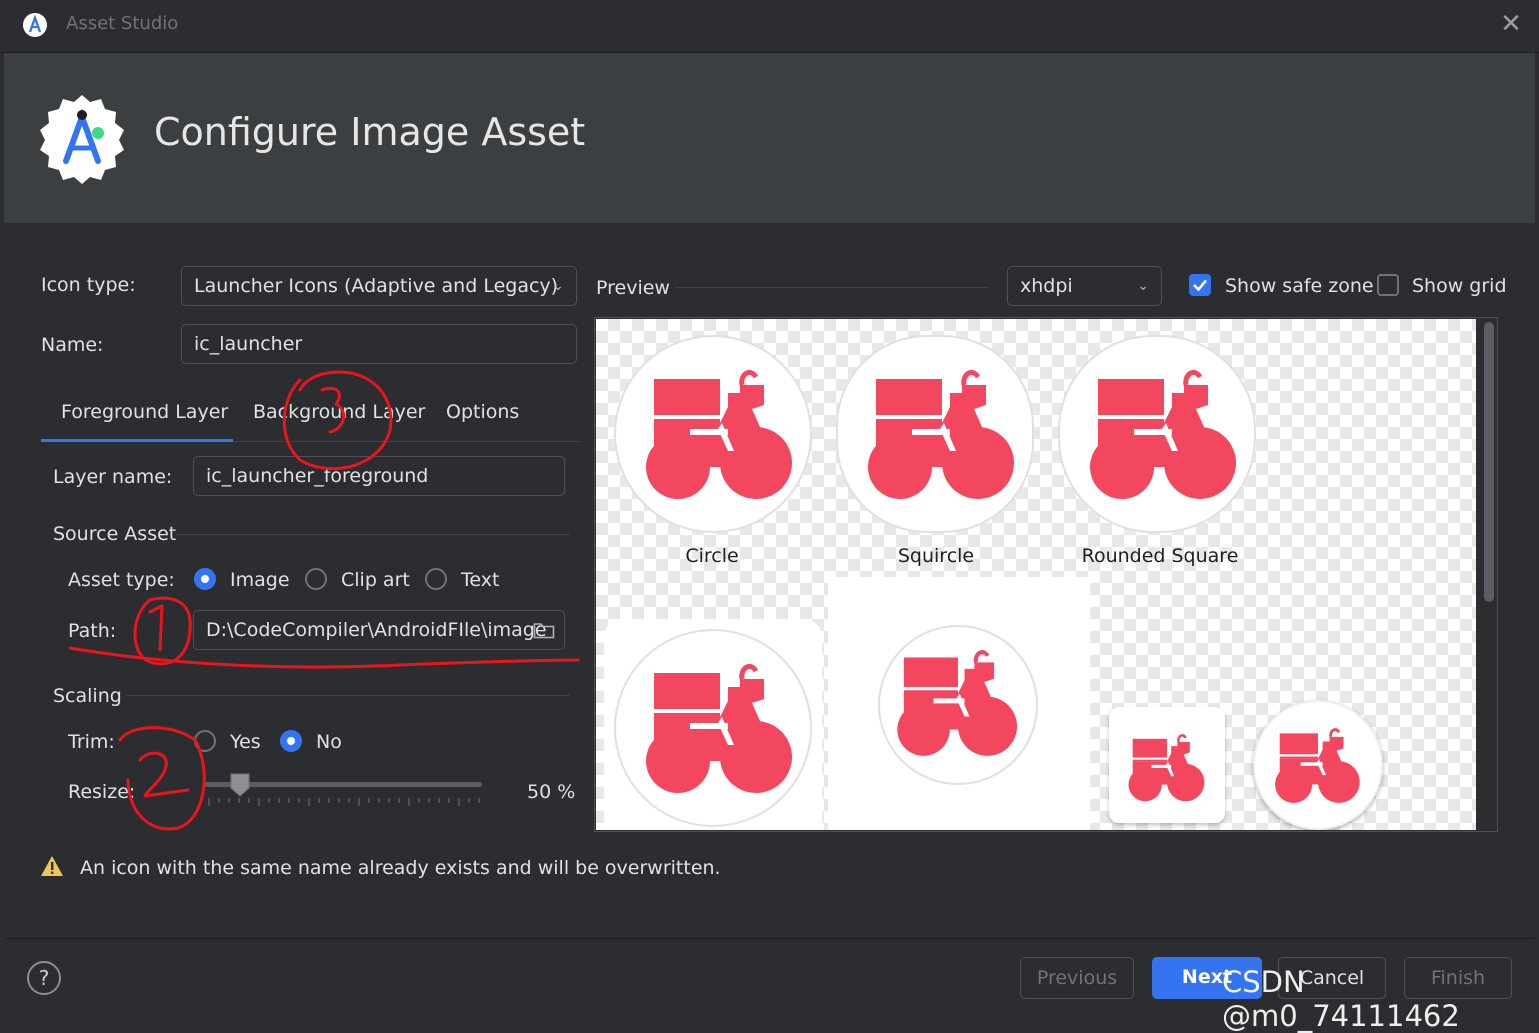  Describe the element at coordinates (324, 657) in the screenshot. I see `annotation-underline` at that location.